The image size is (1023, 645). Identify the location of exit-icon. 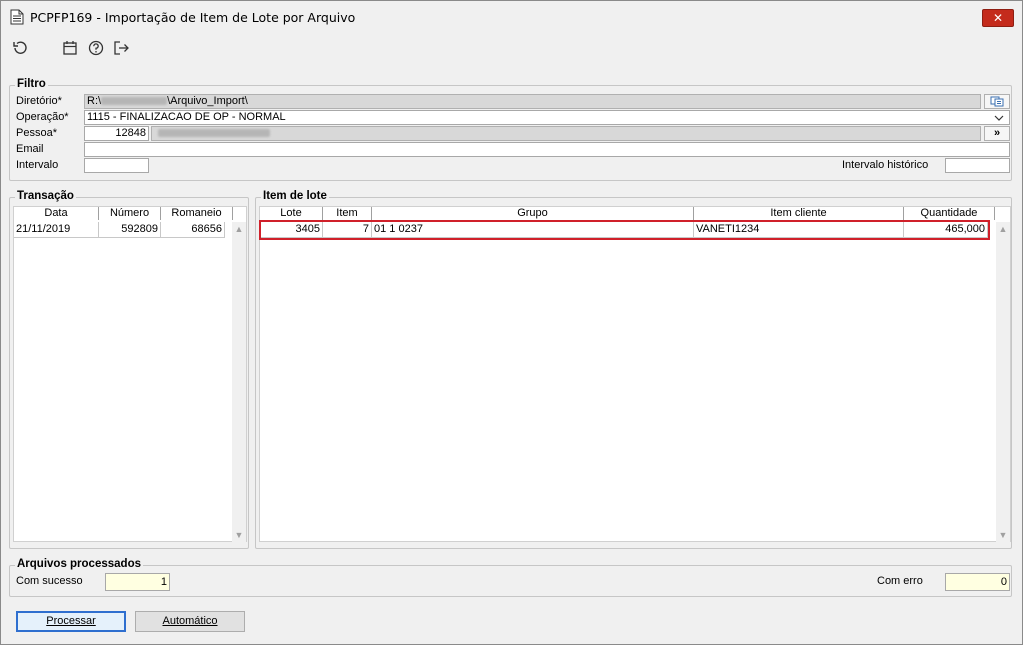
(121, 48).